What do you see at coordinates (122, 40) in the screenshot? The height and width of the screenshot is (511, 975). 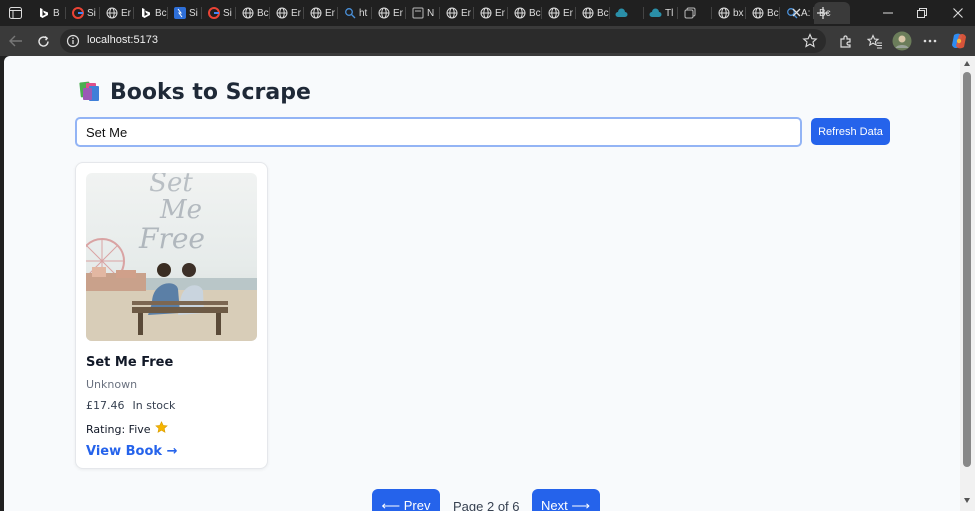 I see `url-text: localhost:5173` at bounding box center [122, 40].